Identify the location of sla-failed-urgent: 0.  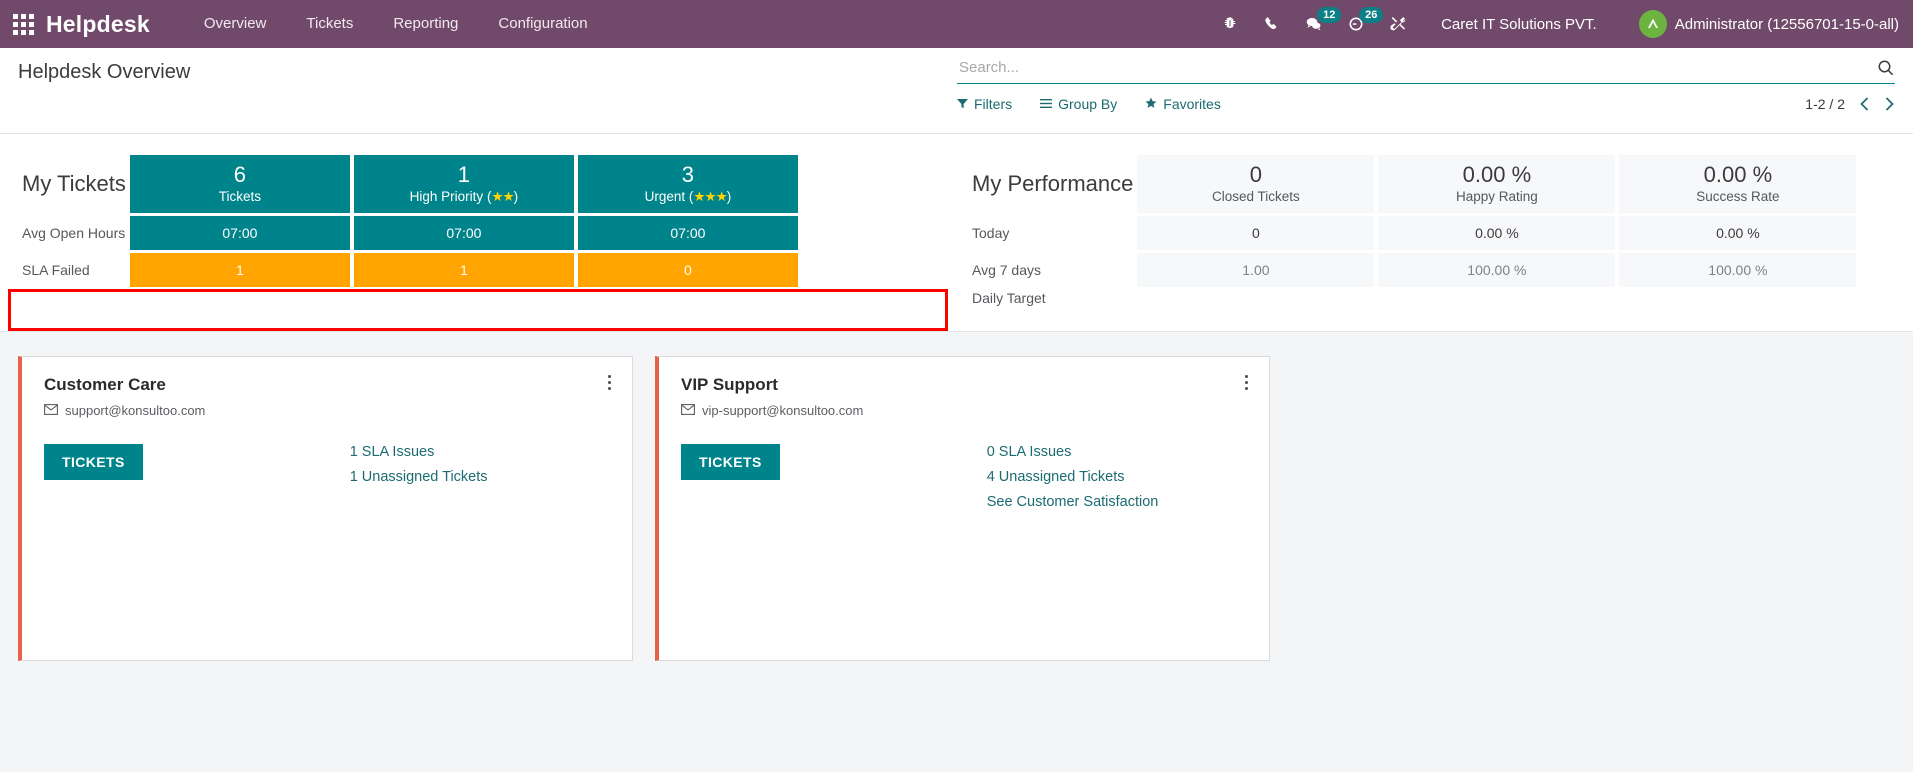
(687, 270).